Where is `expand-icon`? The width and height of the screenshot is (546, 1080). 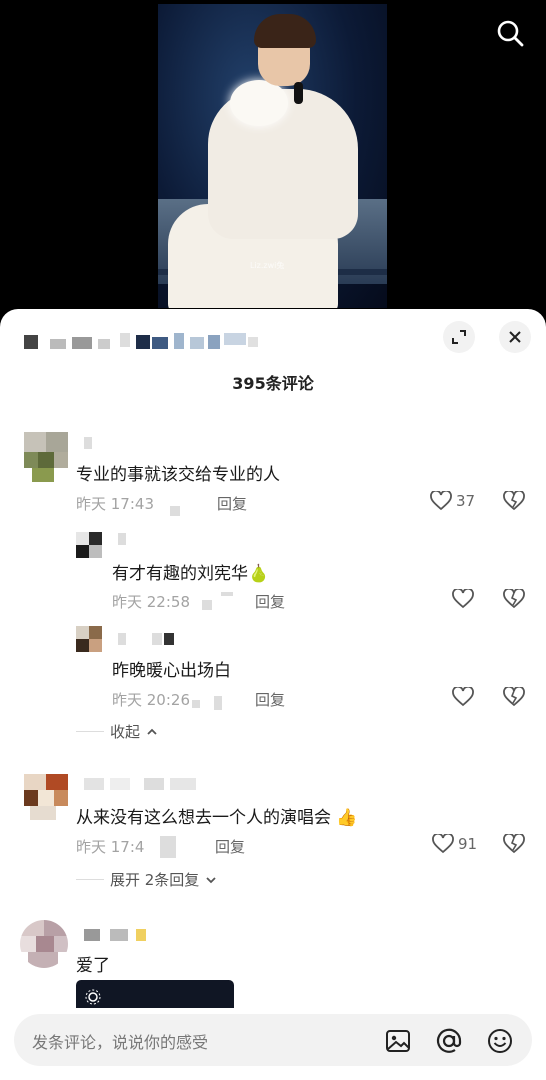
expand-icon is located at coordinates (459, 337).